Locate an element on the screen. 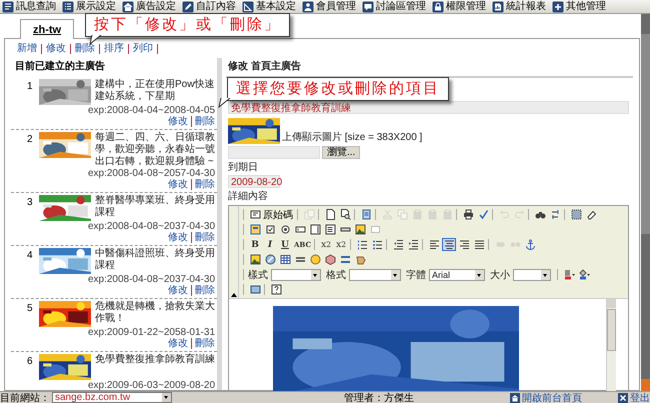 The width and height of the screenshot is (650, 403). row-number: 6 is located at coordinates (30, 362).